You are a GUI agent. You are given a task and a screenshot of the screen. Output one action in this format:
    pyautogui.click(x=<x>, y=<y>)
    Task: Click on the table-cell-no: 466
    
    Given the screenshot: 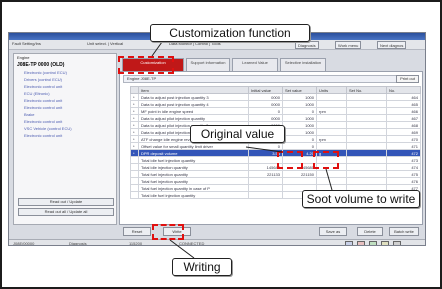 What is the action you would take?
    pyautogui.click(x=403, y=111)
    